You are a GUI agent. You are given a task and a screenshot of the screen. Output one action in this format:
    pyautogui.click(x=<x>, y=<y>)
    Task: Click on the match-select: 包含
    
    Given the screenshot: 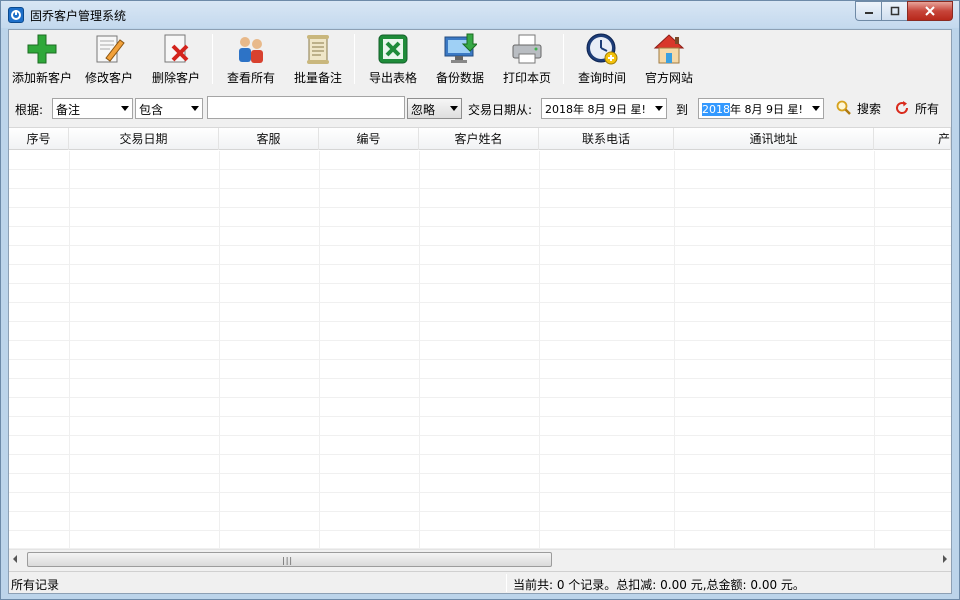 What is the action you would take?
    pyautogui.click(x=169, y=108)
    